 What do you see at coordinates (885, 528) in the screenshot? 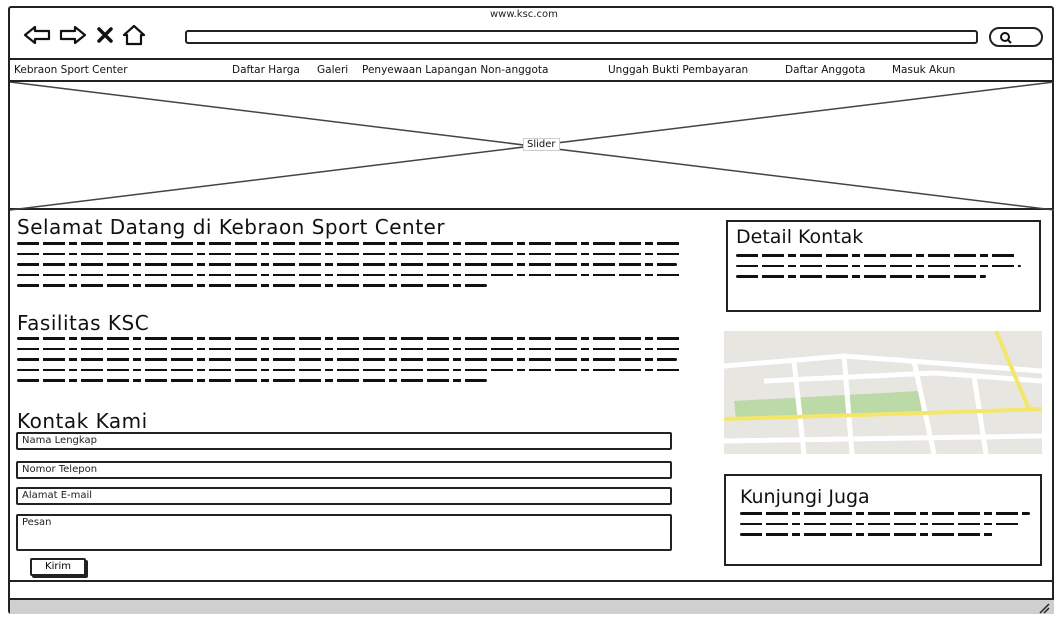
I see `visit-text` at bounding box center [885, 528].